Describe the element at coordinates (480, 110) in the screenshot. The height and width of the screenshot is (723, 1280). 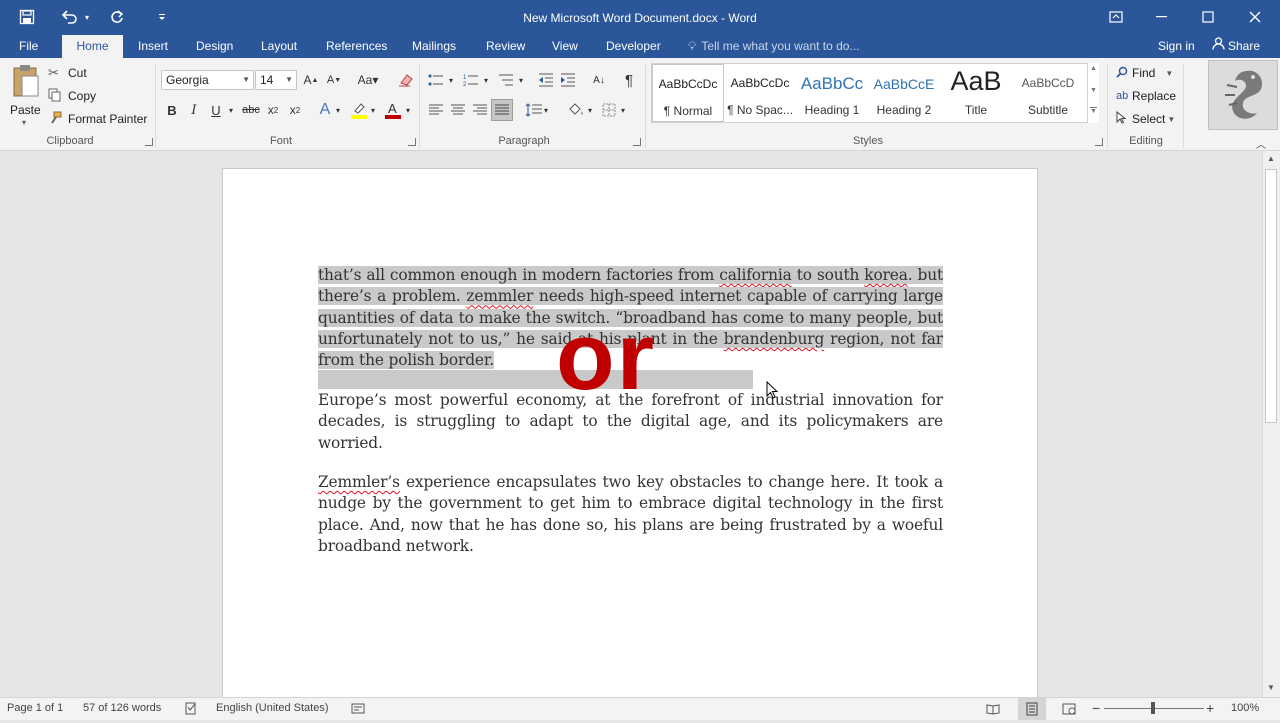
I see `align-right-icon` at that location.